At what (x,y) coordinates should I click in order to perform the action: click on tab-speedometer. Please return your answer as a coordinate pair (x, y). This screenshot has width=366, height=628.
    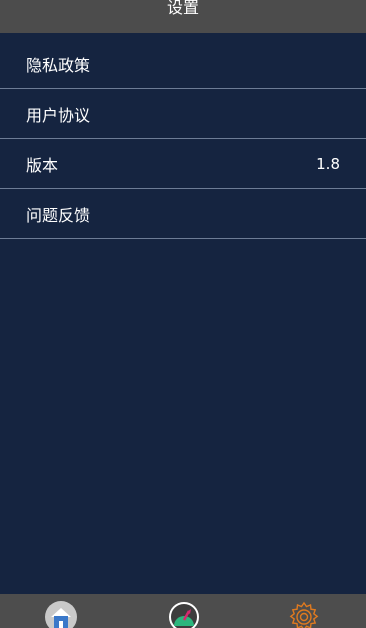
    Looking at the image, I should click on (184, 614).